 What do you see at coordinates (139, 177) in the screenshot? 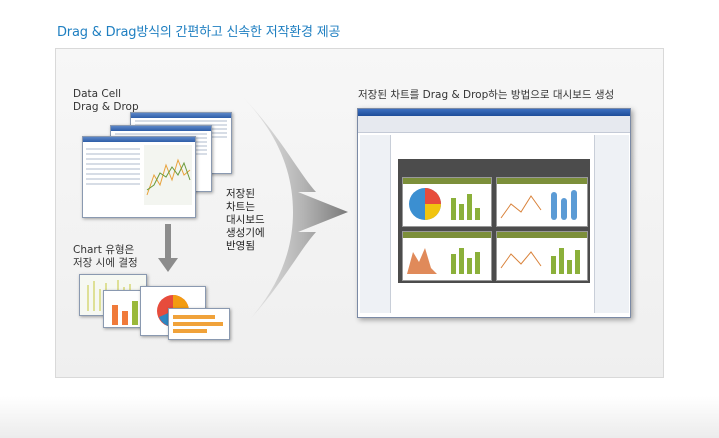
I see `data-cell-window-front` at bounding box center [139, 177].